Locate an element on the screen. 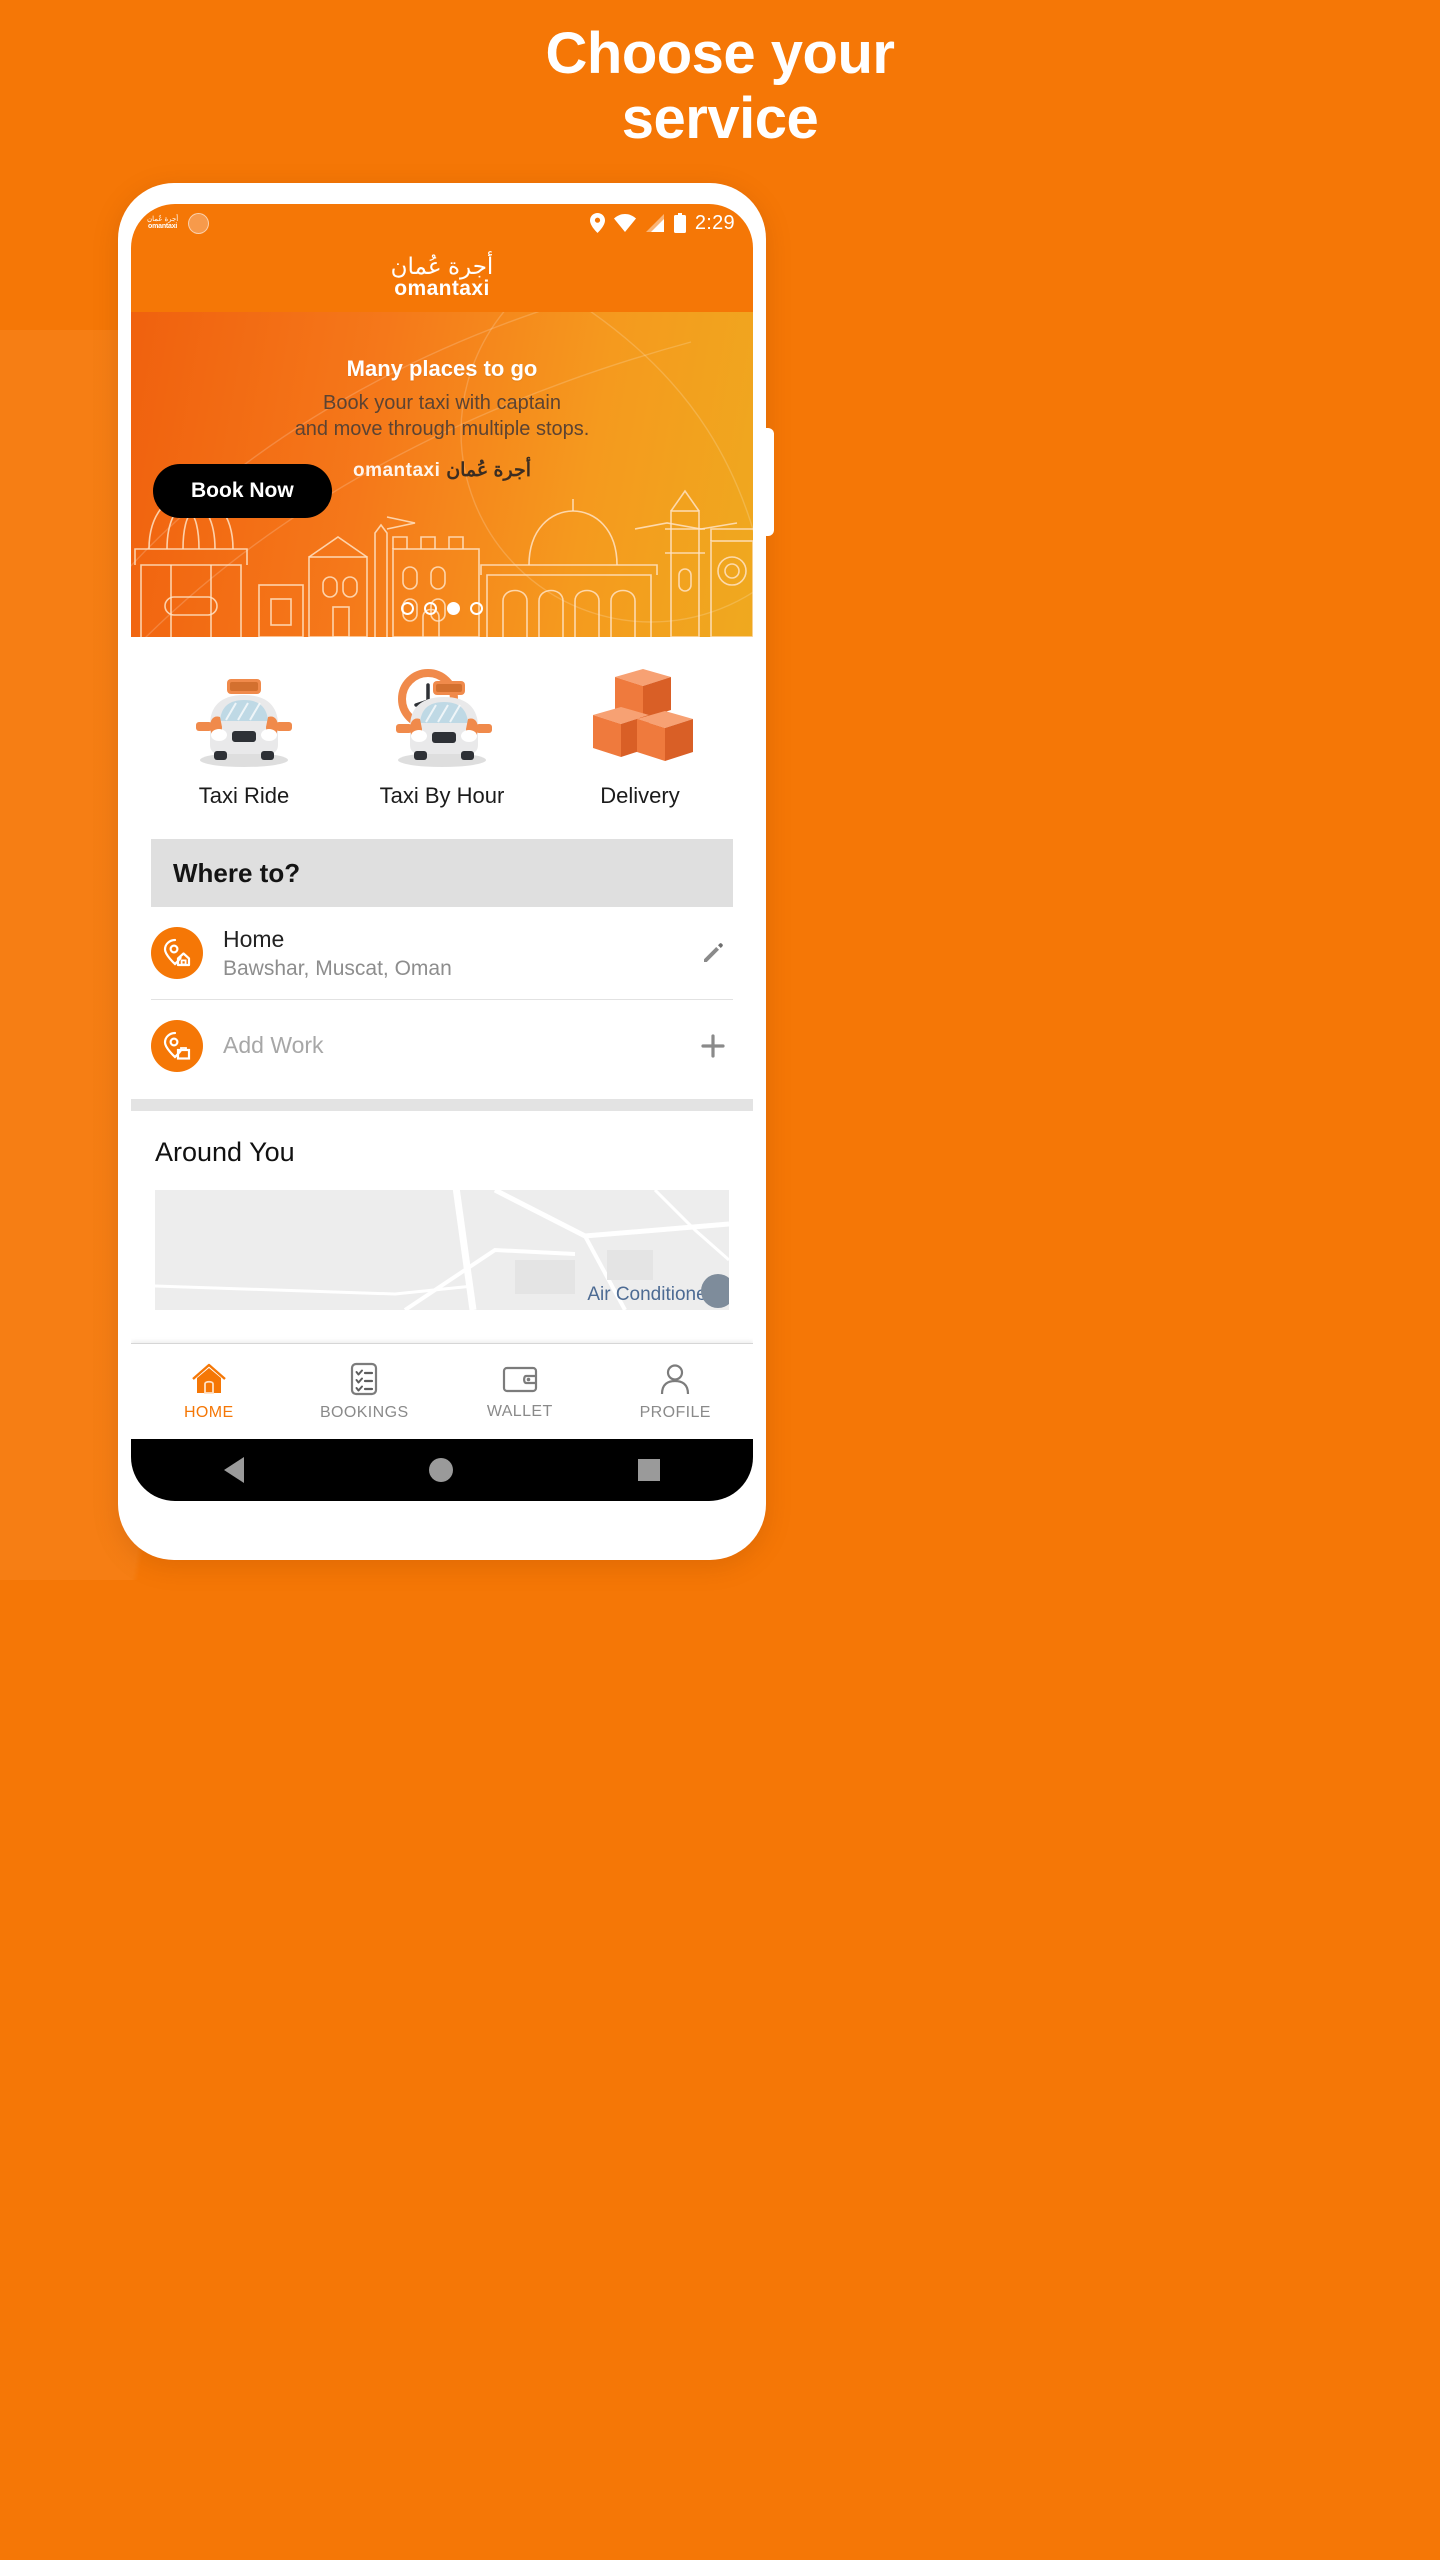  carousel-dots is located at coordinates (442, 608).